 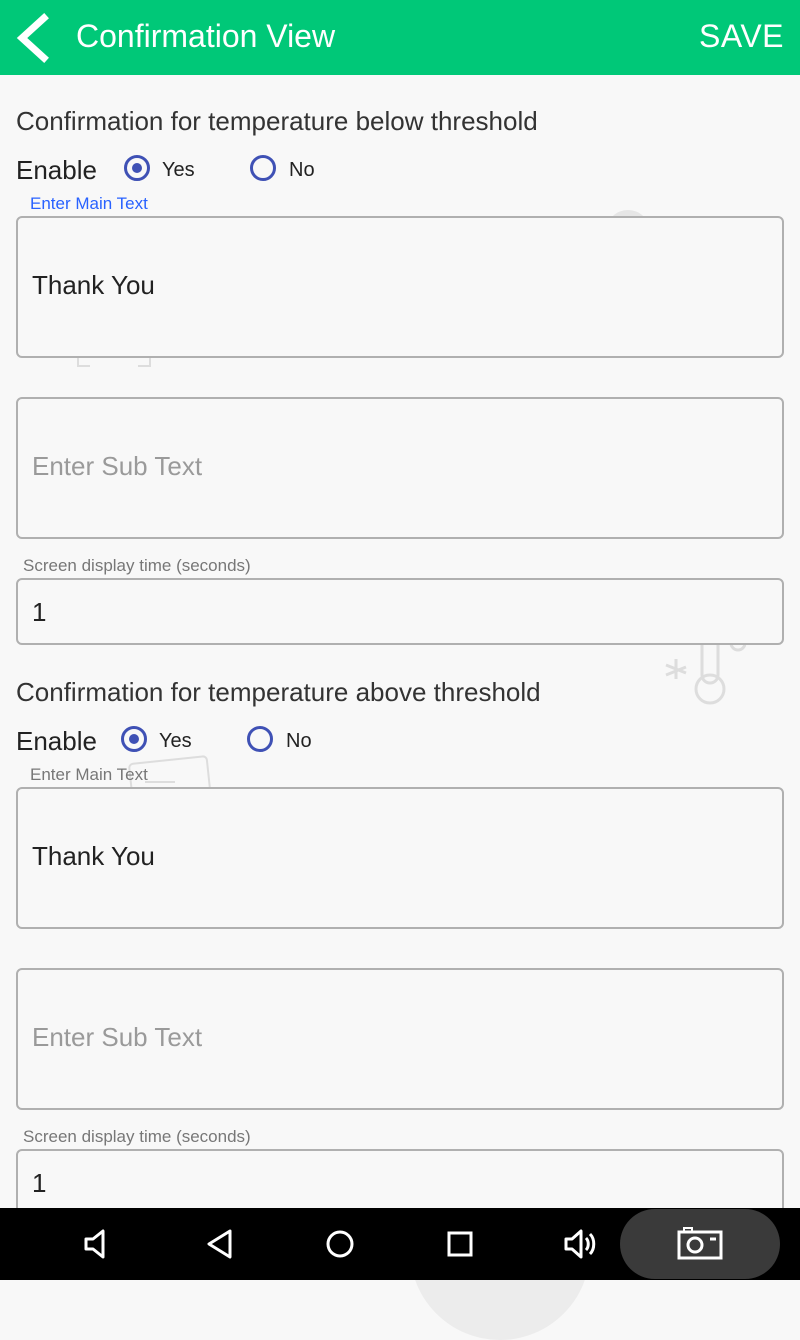 What do you see at coordinates (98, 1244) in the screenshot?
I see `volume-down-icon` at bounding box center [98, 1244].